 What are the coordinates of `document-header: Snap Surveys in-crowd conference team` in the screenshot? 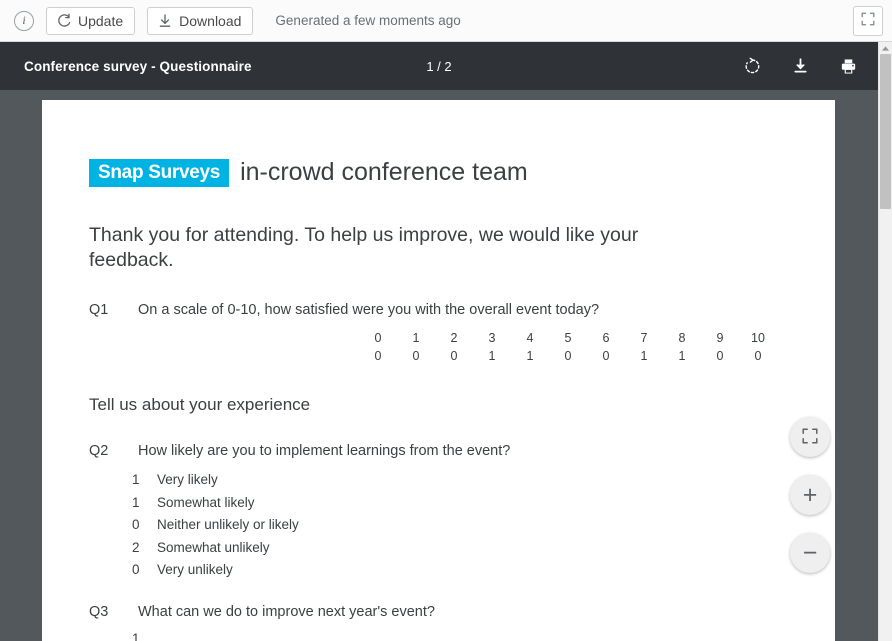 It's located at (308, 172).